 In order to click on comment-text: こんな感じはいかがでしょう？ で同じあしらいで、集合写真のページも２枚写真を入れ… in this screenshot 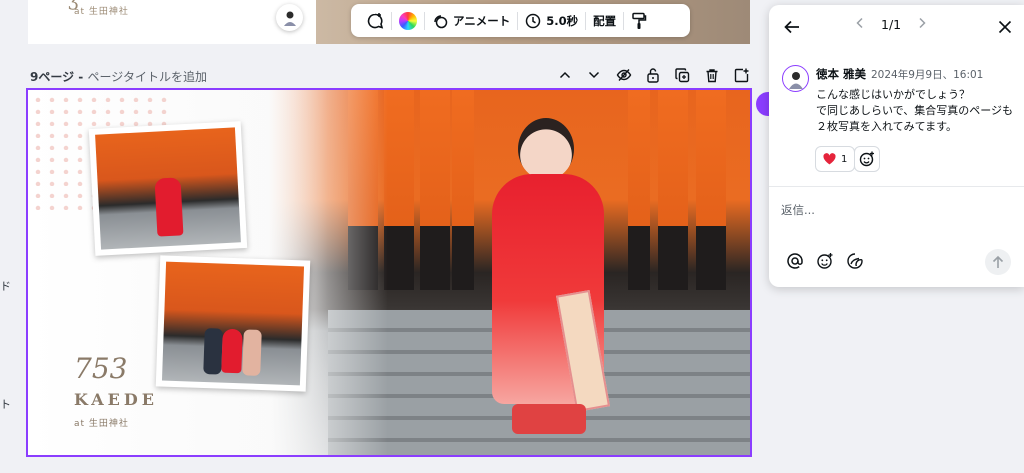, I will do `click(915, 110)`.